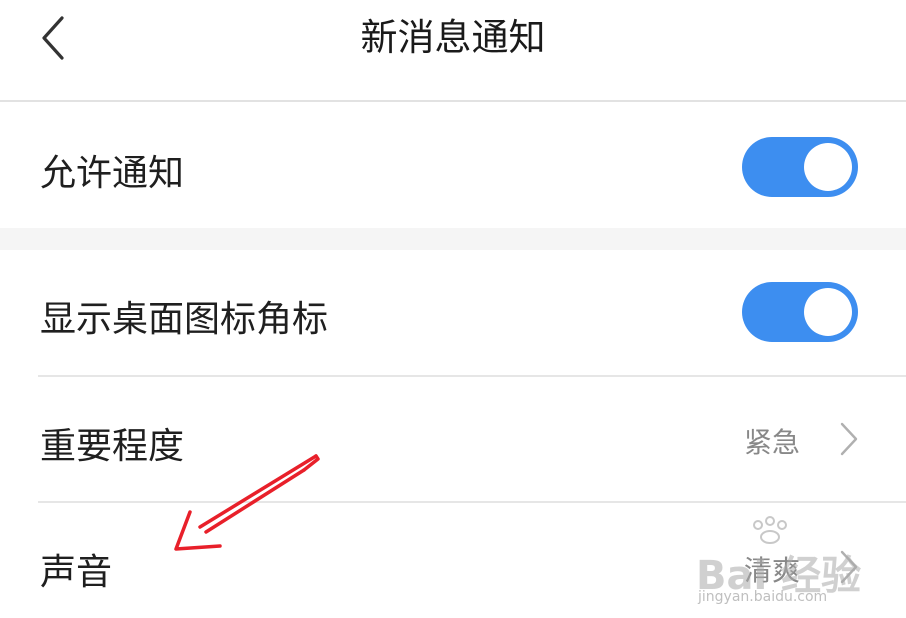  Describe the element at coordinates (112, 446) in the screenshot. I see `importance-label: 重要程度` at that location.